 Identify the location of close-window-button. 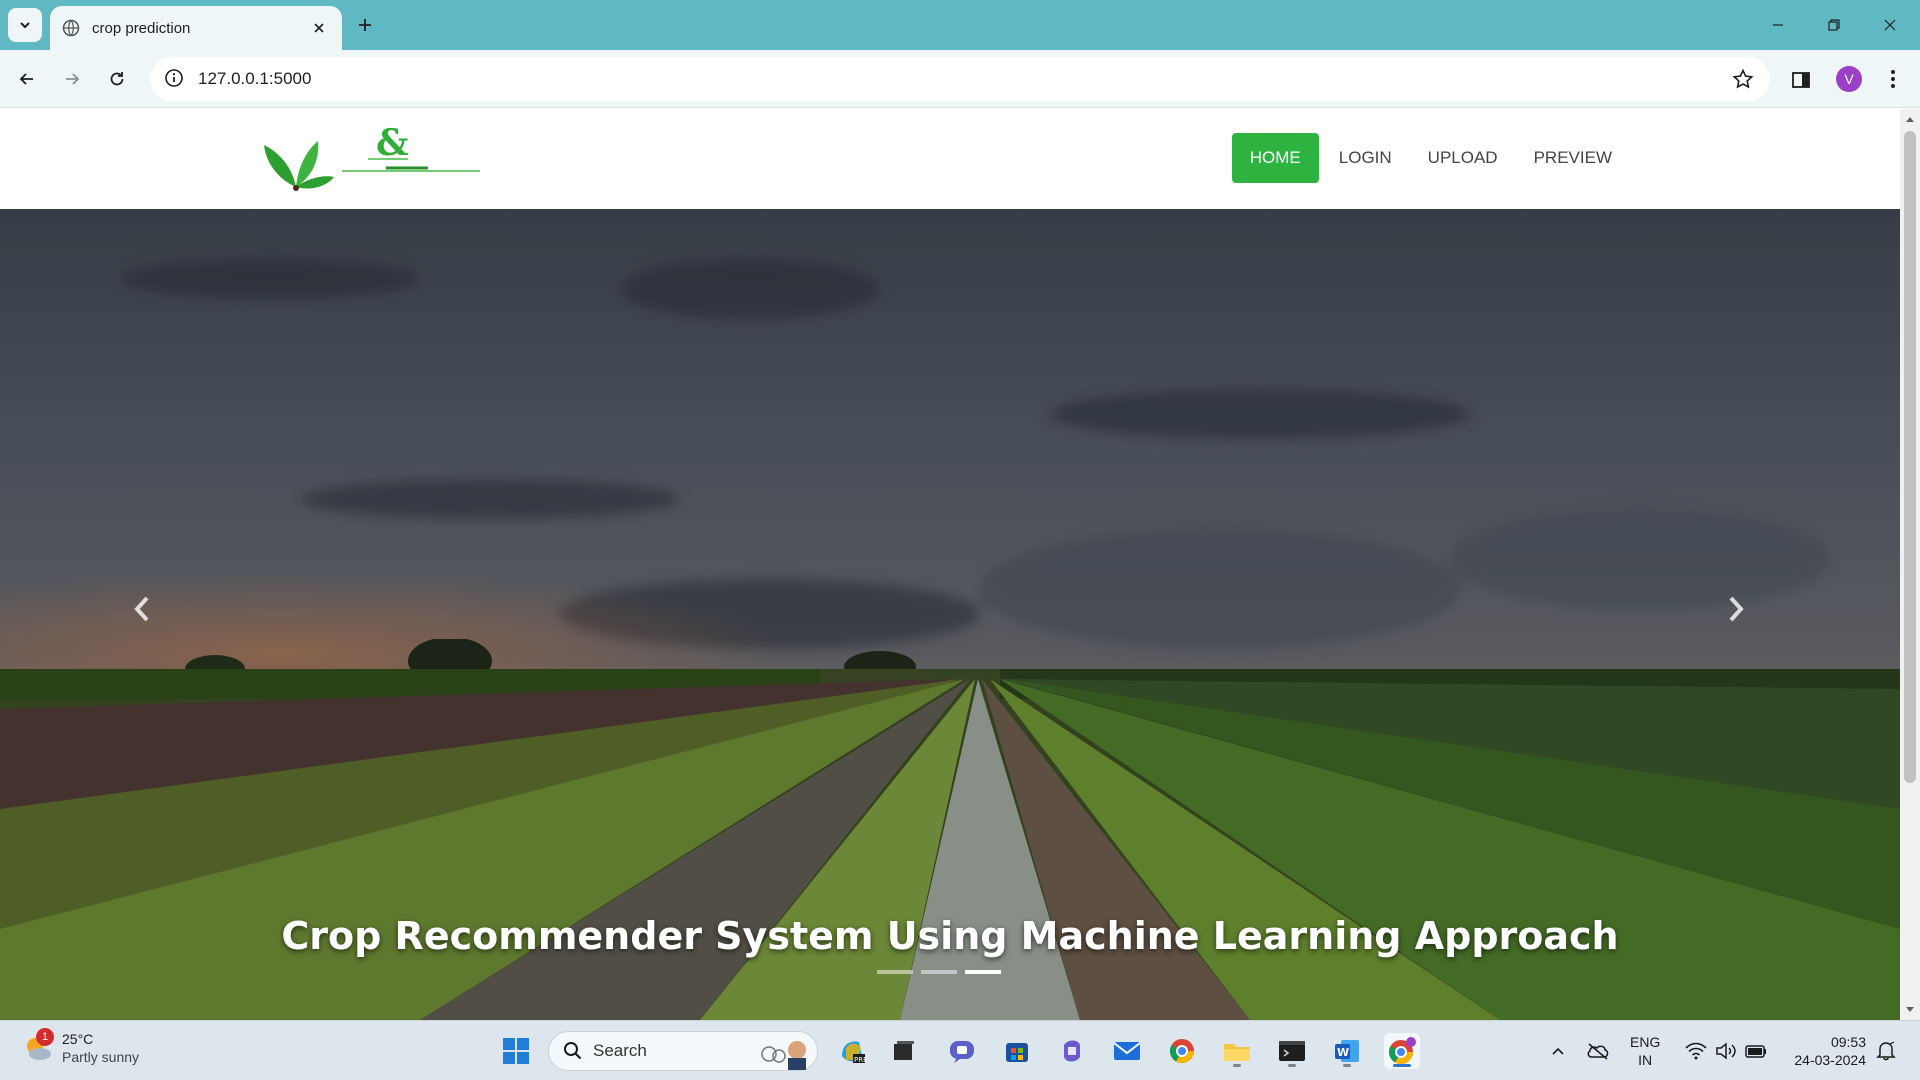
(1890, 25).